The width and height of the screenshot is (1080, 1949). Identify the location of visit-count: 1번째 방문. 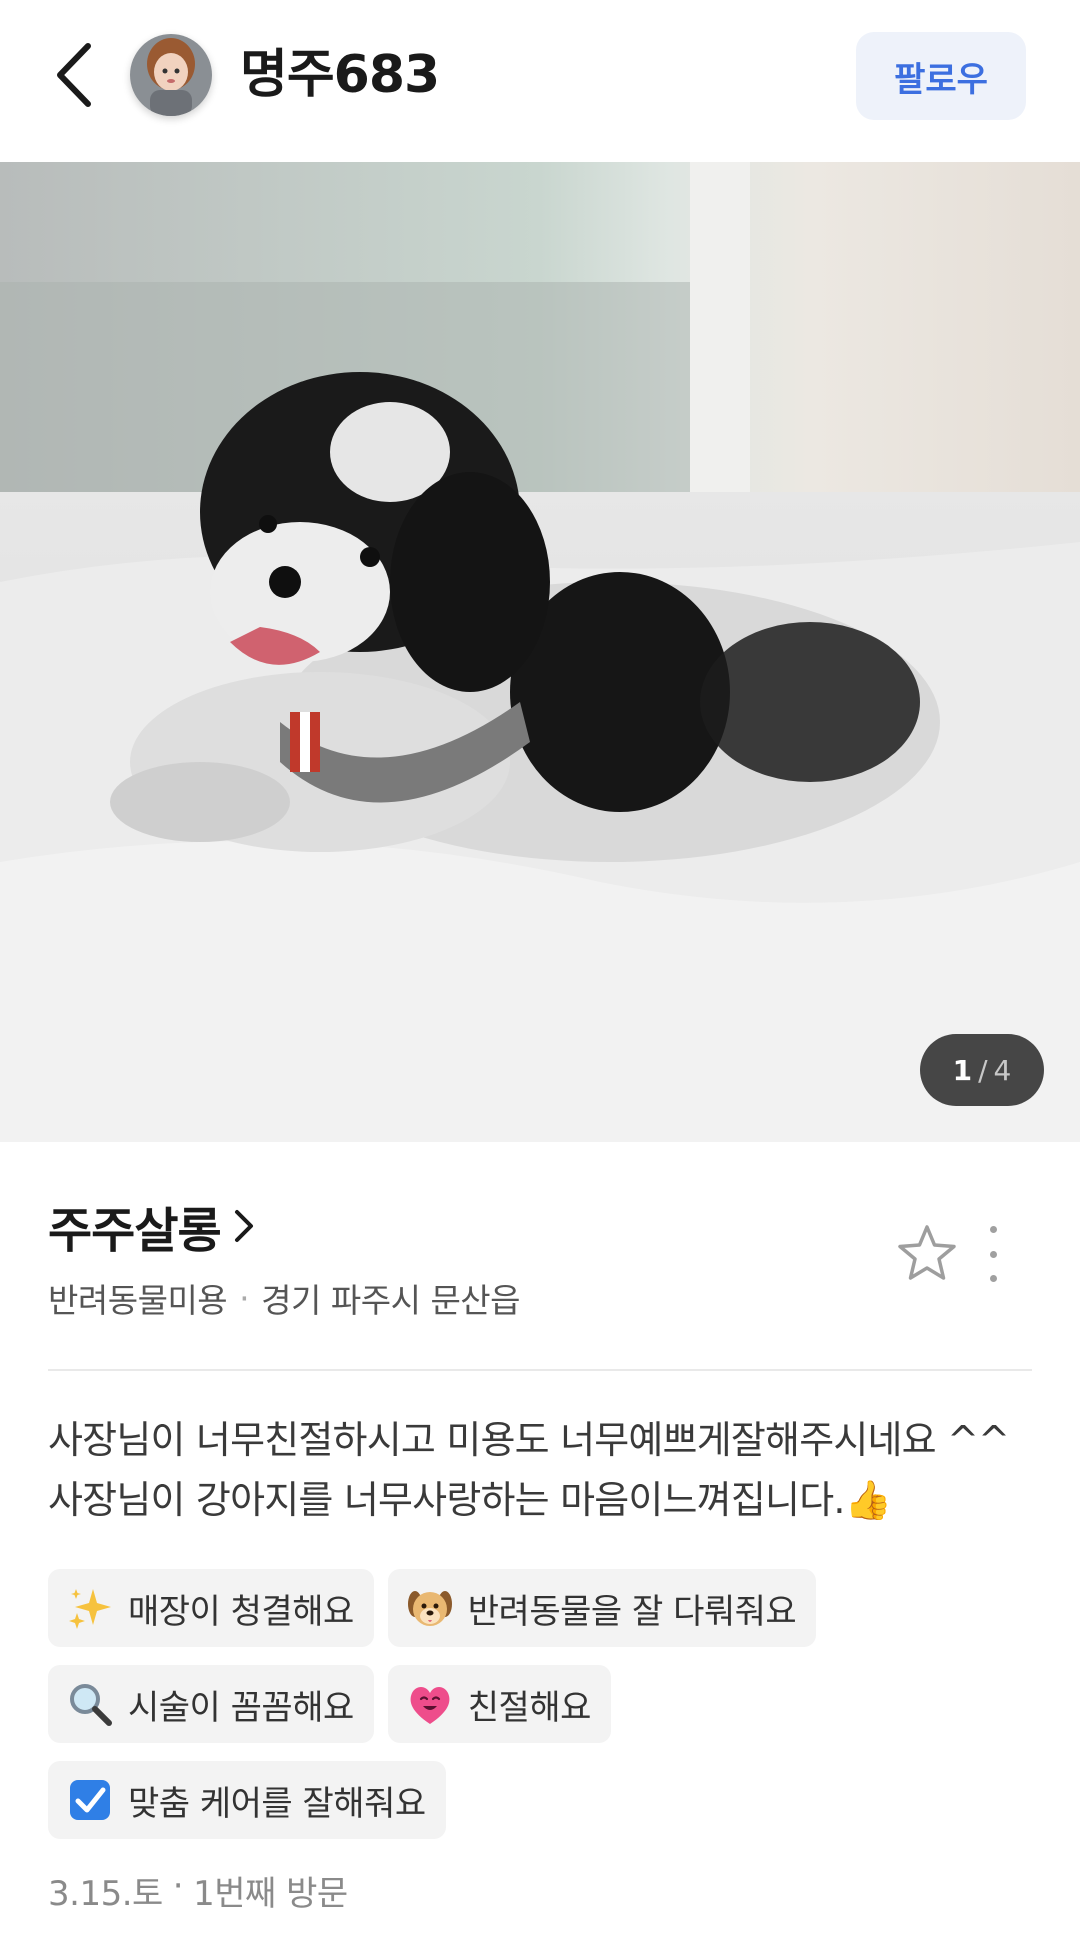
(270, 1894).